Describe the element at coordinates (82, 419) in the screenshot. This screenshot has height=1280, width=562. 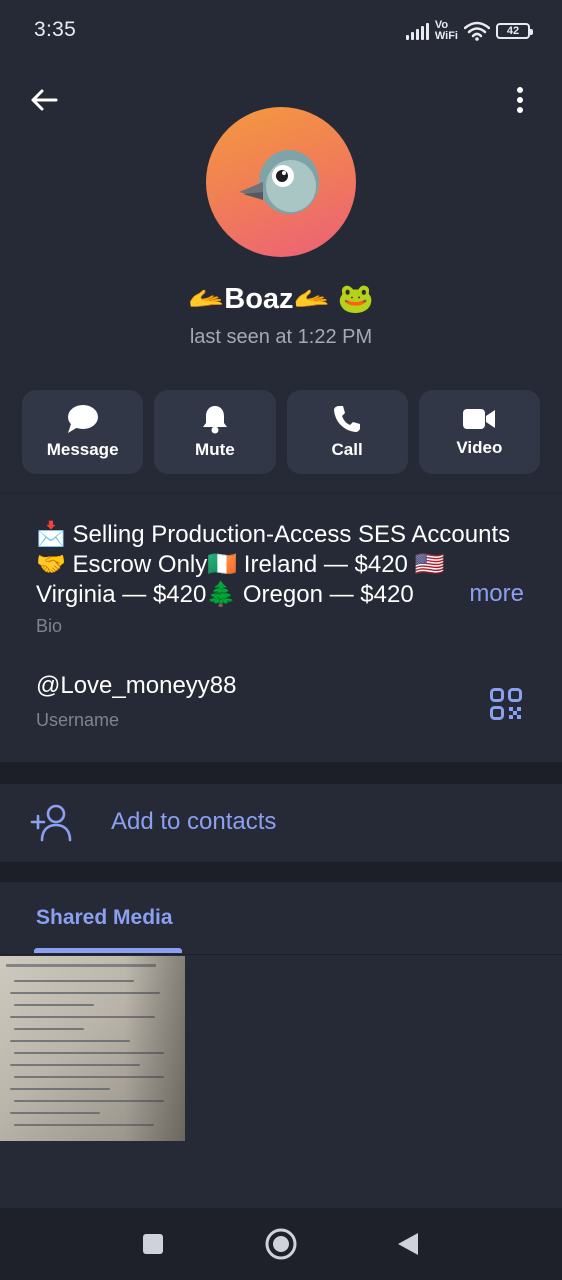
I see `chat-bubble-icon` at that location.